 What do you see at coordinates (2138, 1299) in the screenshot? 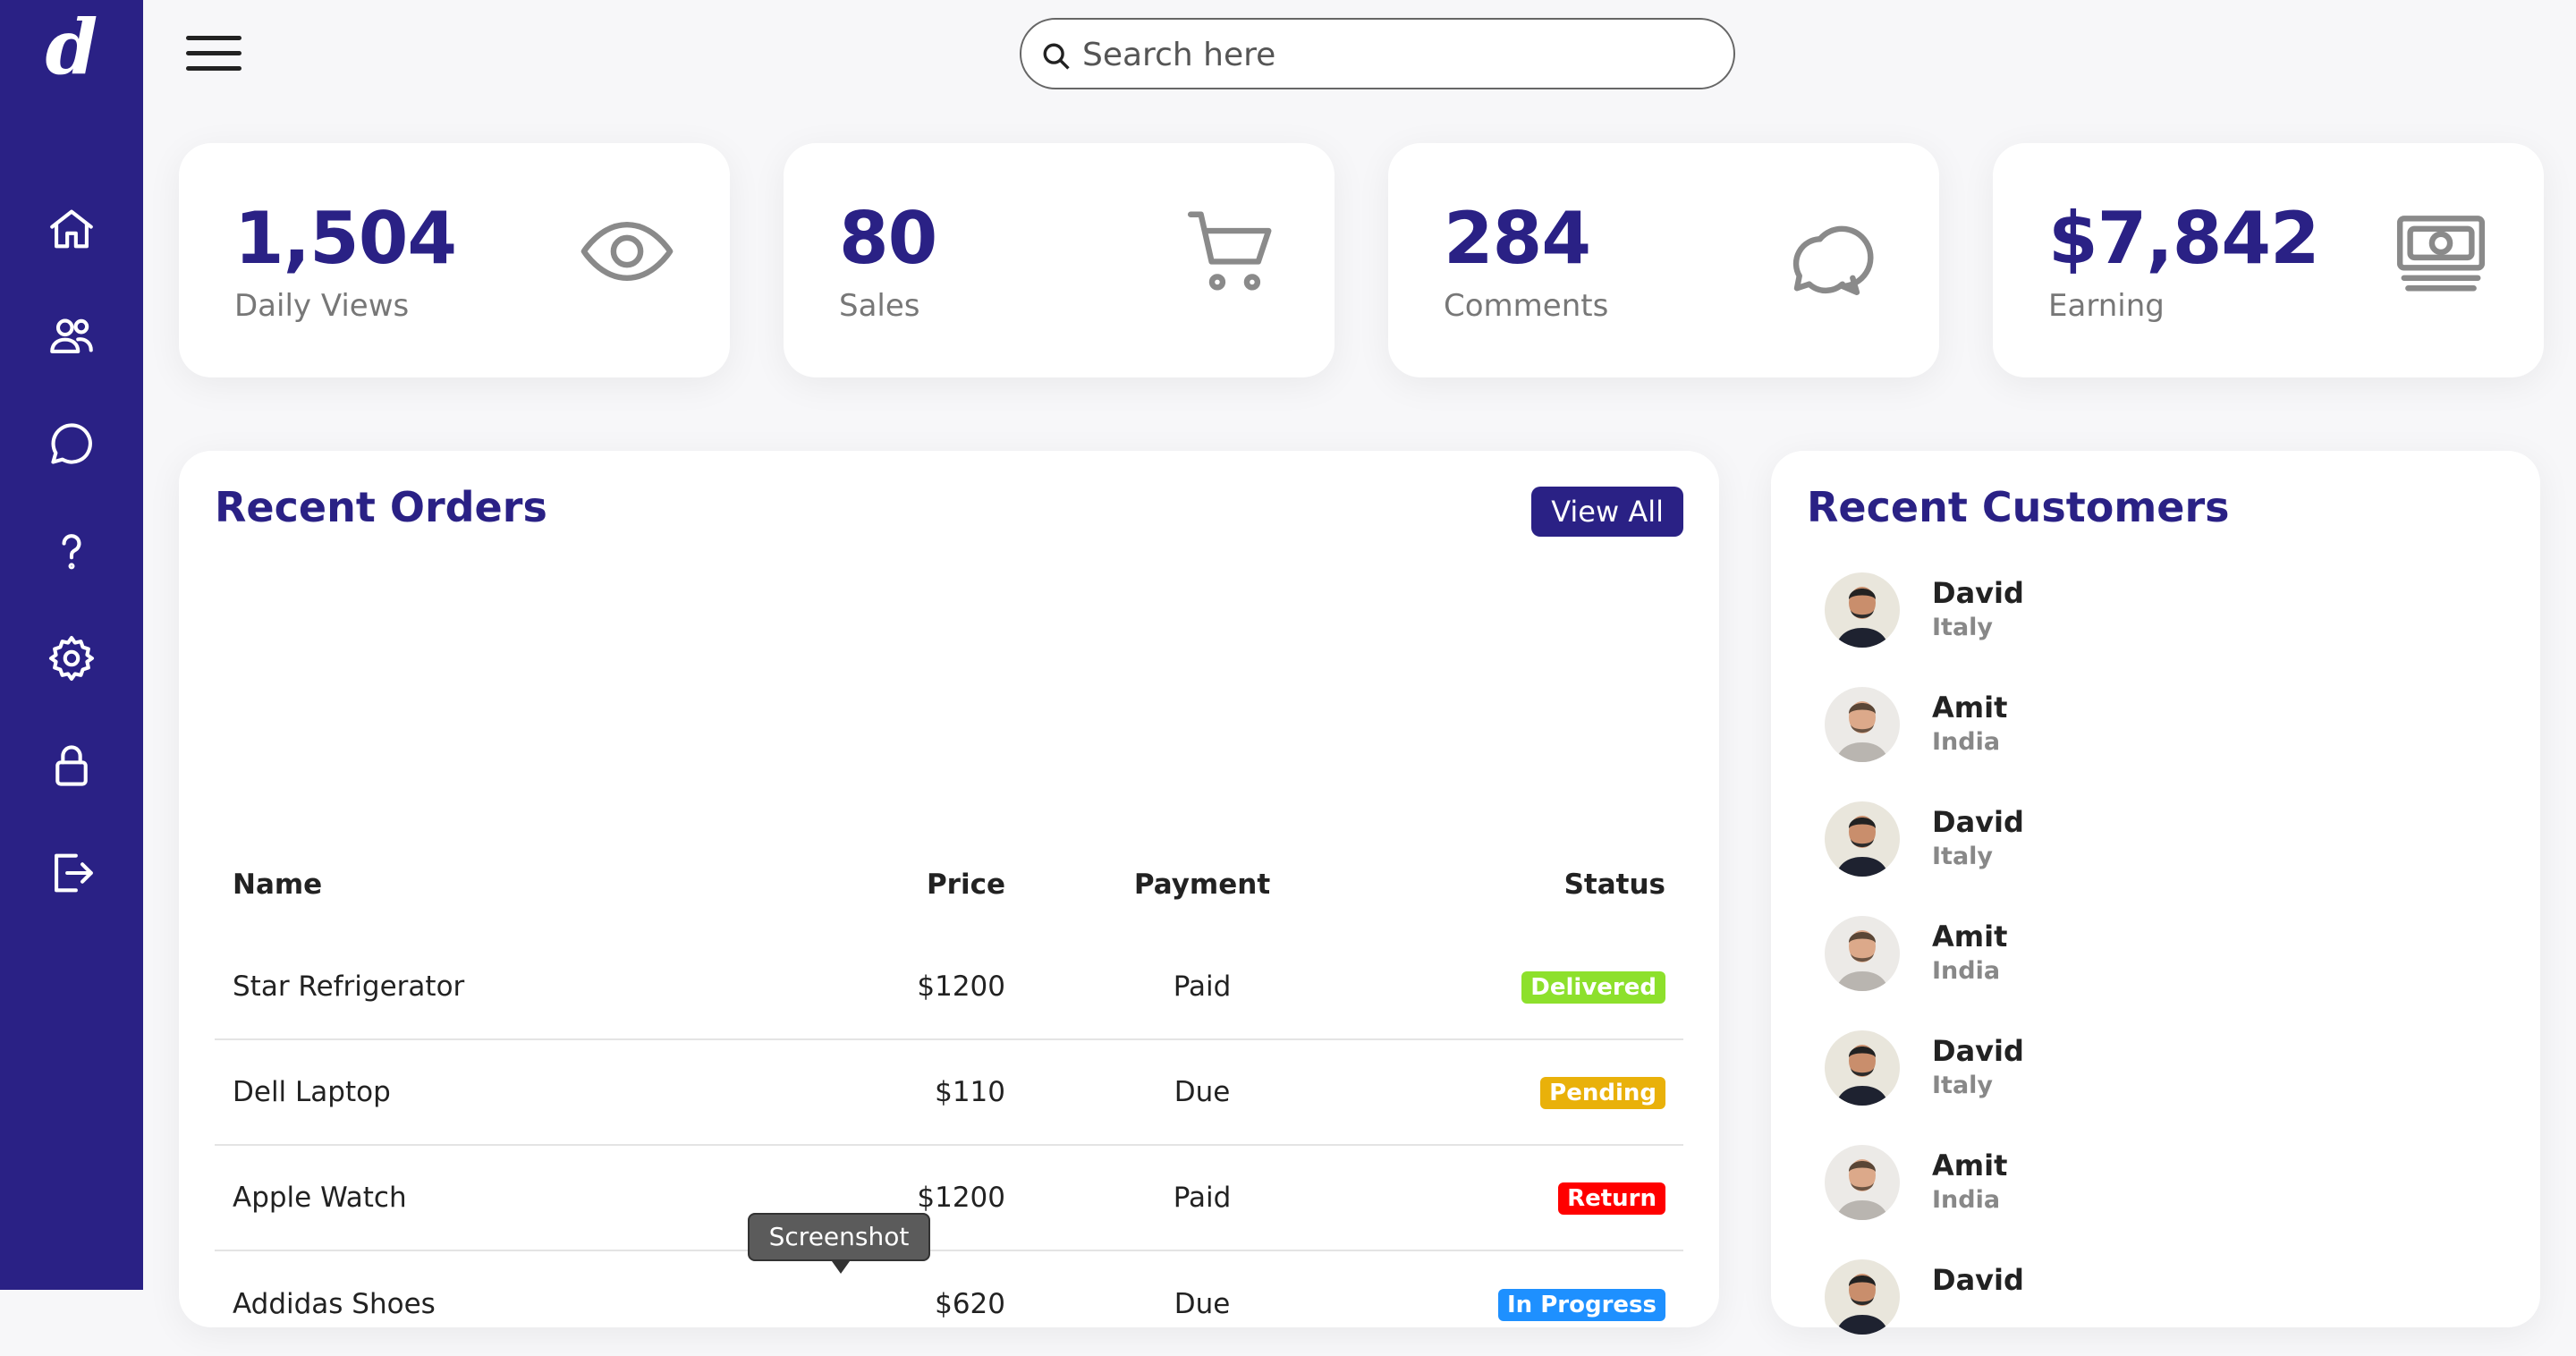
I see `customer-item: David` at bounding box center [2138, 1299].